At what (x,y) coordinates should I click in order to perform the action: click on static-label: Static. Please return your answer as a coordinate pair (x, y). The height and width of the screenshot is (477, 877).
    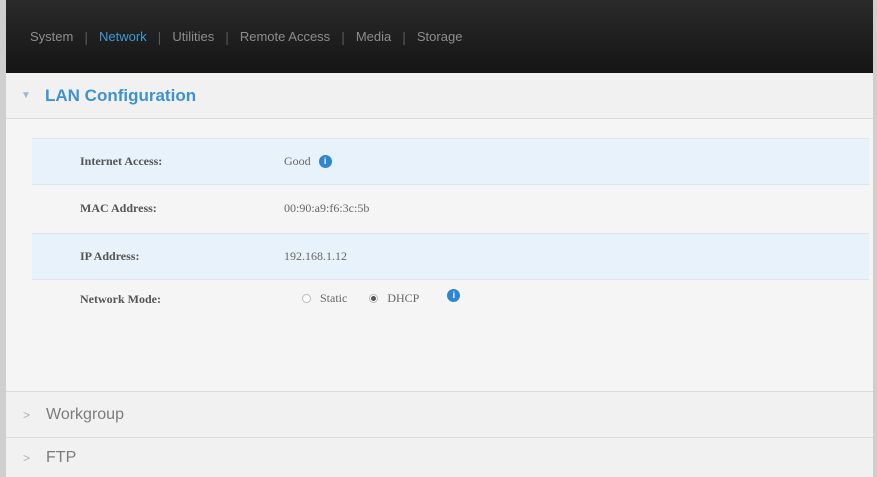
    Looking at the image, I should click on (334, 298).